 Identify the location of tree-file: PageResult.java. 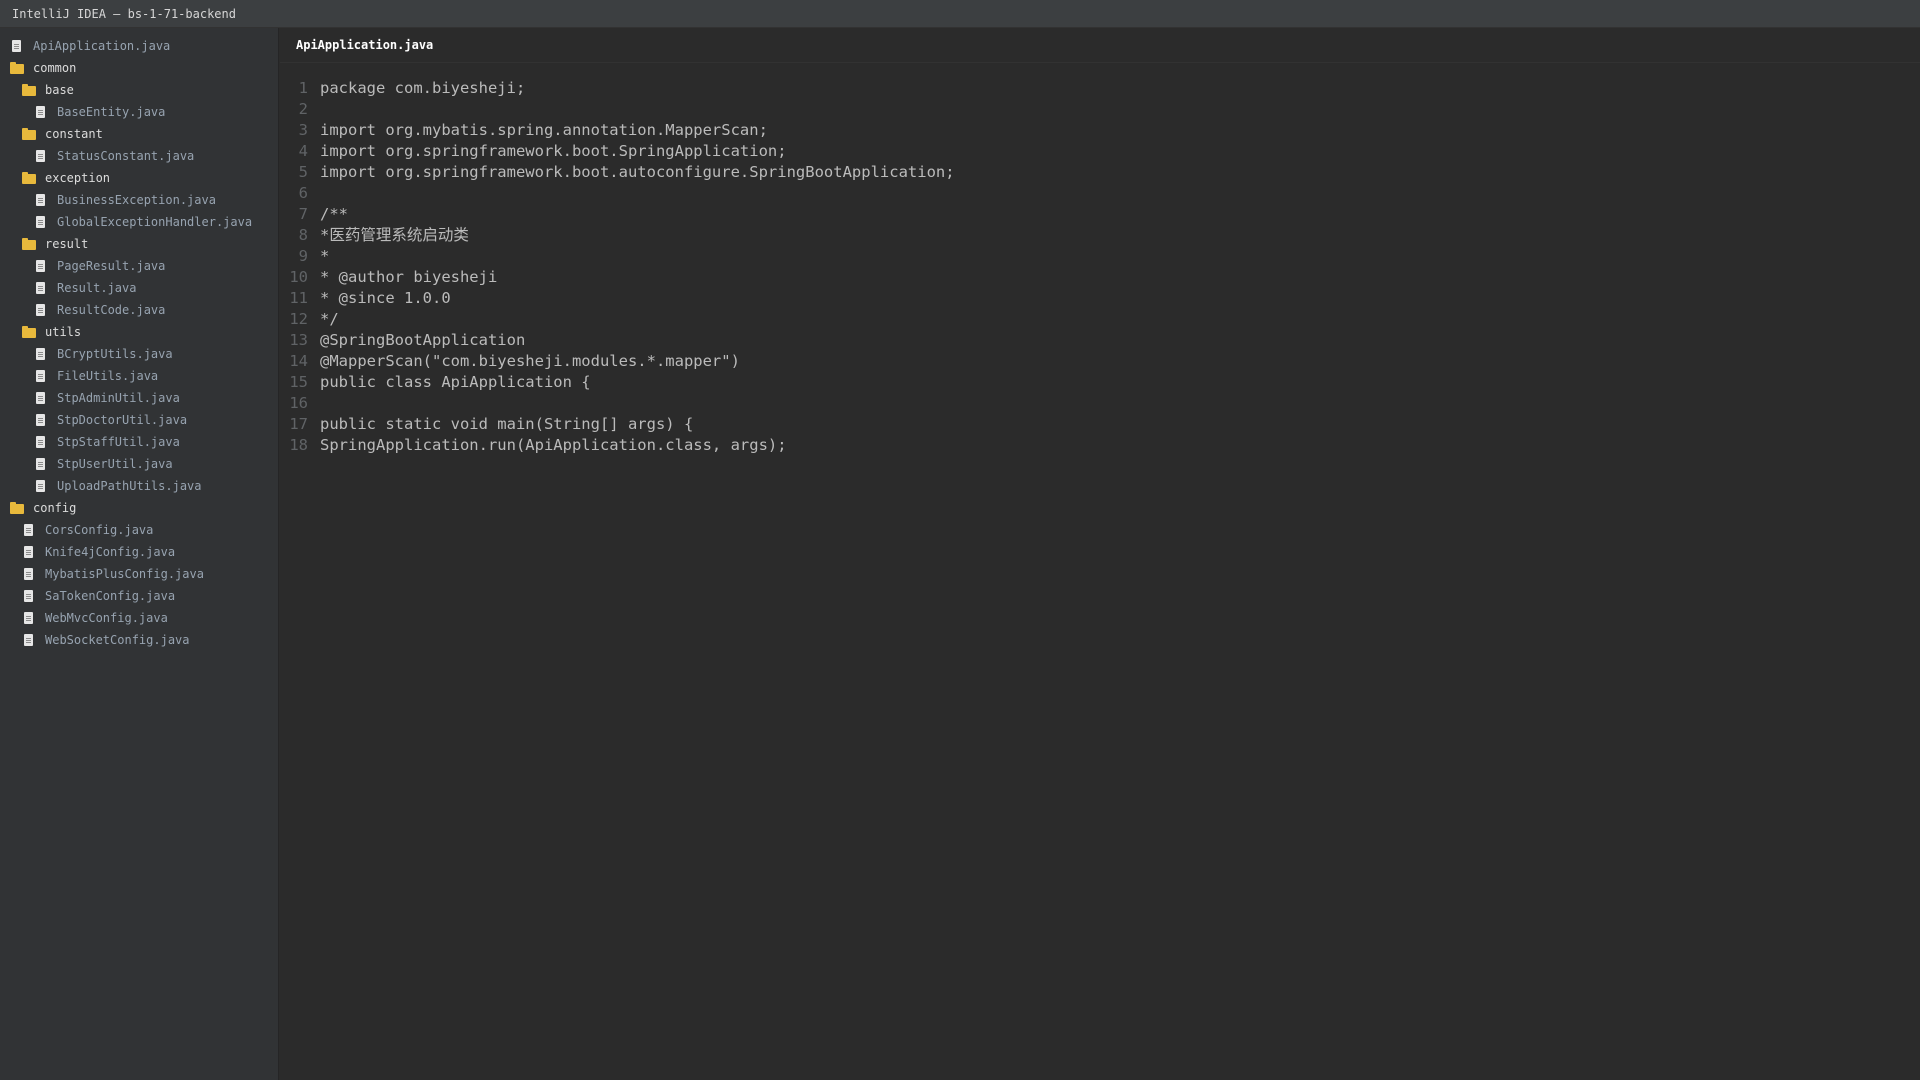
(139, 266).